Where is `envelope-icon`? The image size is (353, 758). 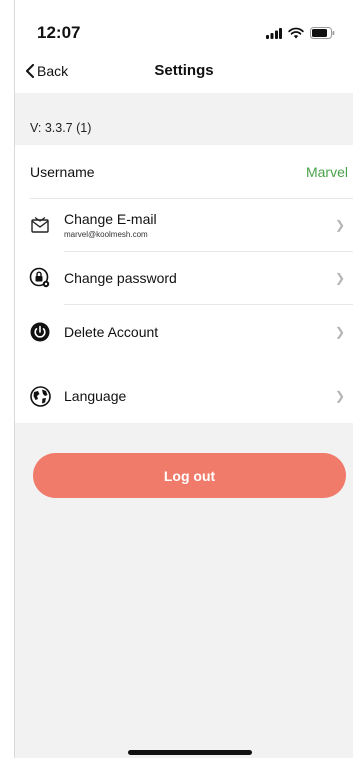
envelope-icon is located at coordinates (40, 225).